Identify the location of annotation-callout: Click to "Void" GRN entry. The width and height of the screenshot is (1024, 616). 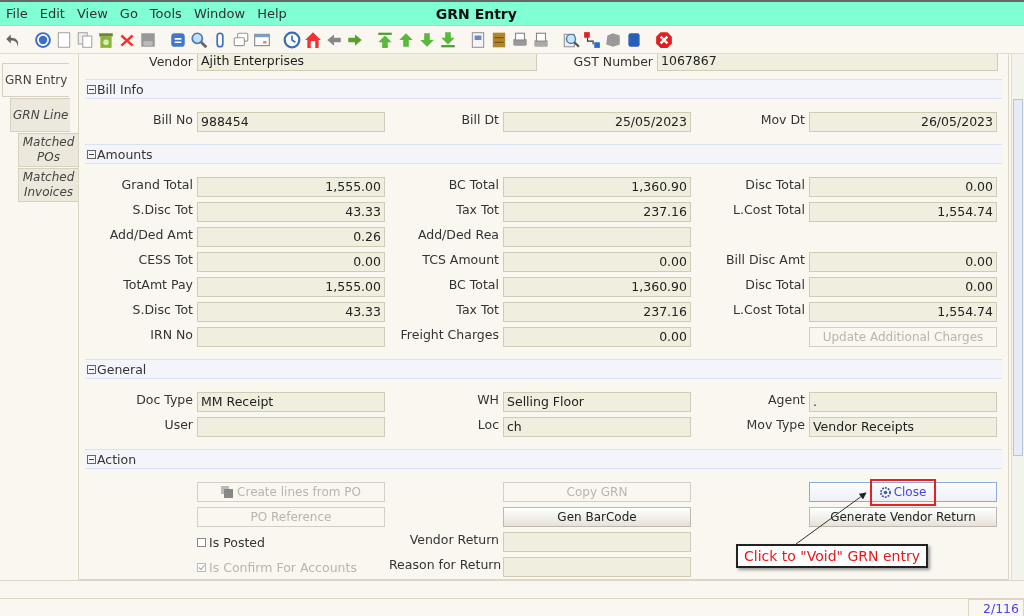
(832, 556).